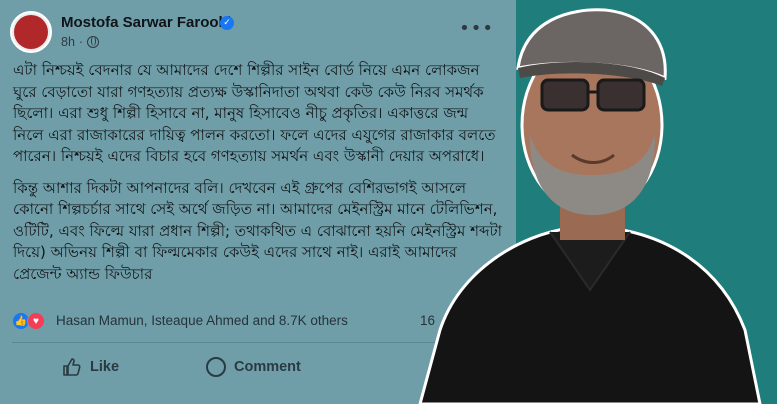 The image size is (777, 404). Describe the element at coordinates (80, 42) in the screenshot. I see `post-meta: 8h ·` at that location.